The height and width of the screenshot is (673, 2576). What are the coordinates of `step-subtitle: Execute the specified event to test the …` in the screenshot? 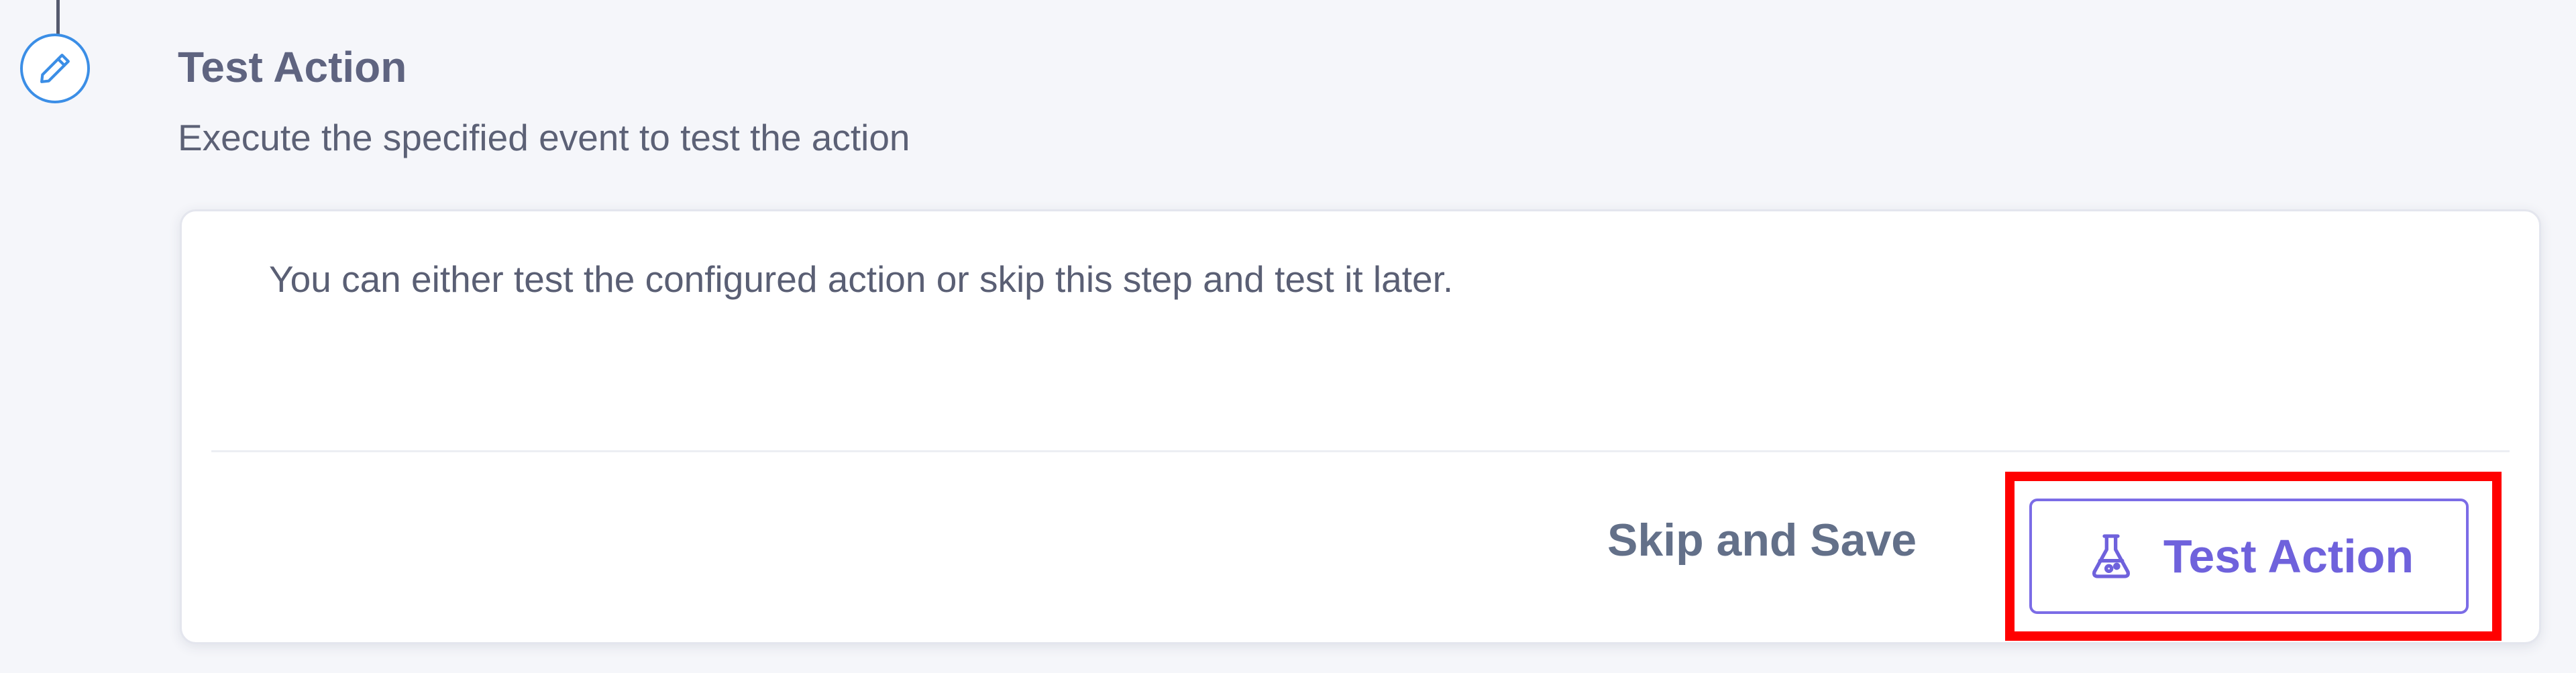 It's located at (544, 138).